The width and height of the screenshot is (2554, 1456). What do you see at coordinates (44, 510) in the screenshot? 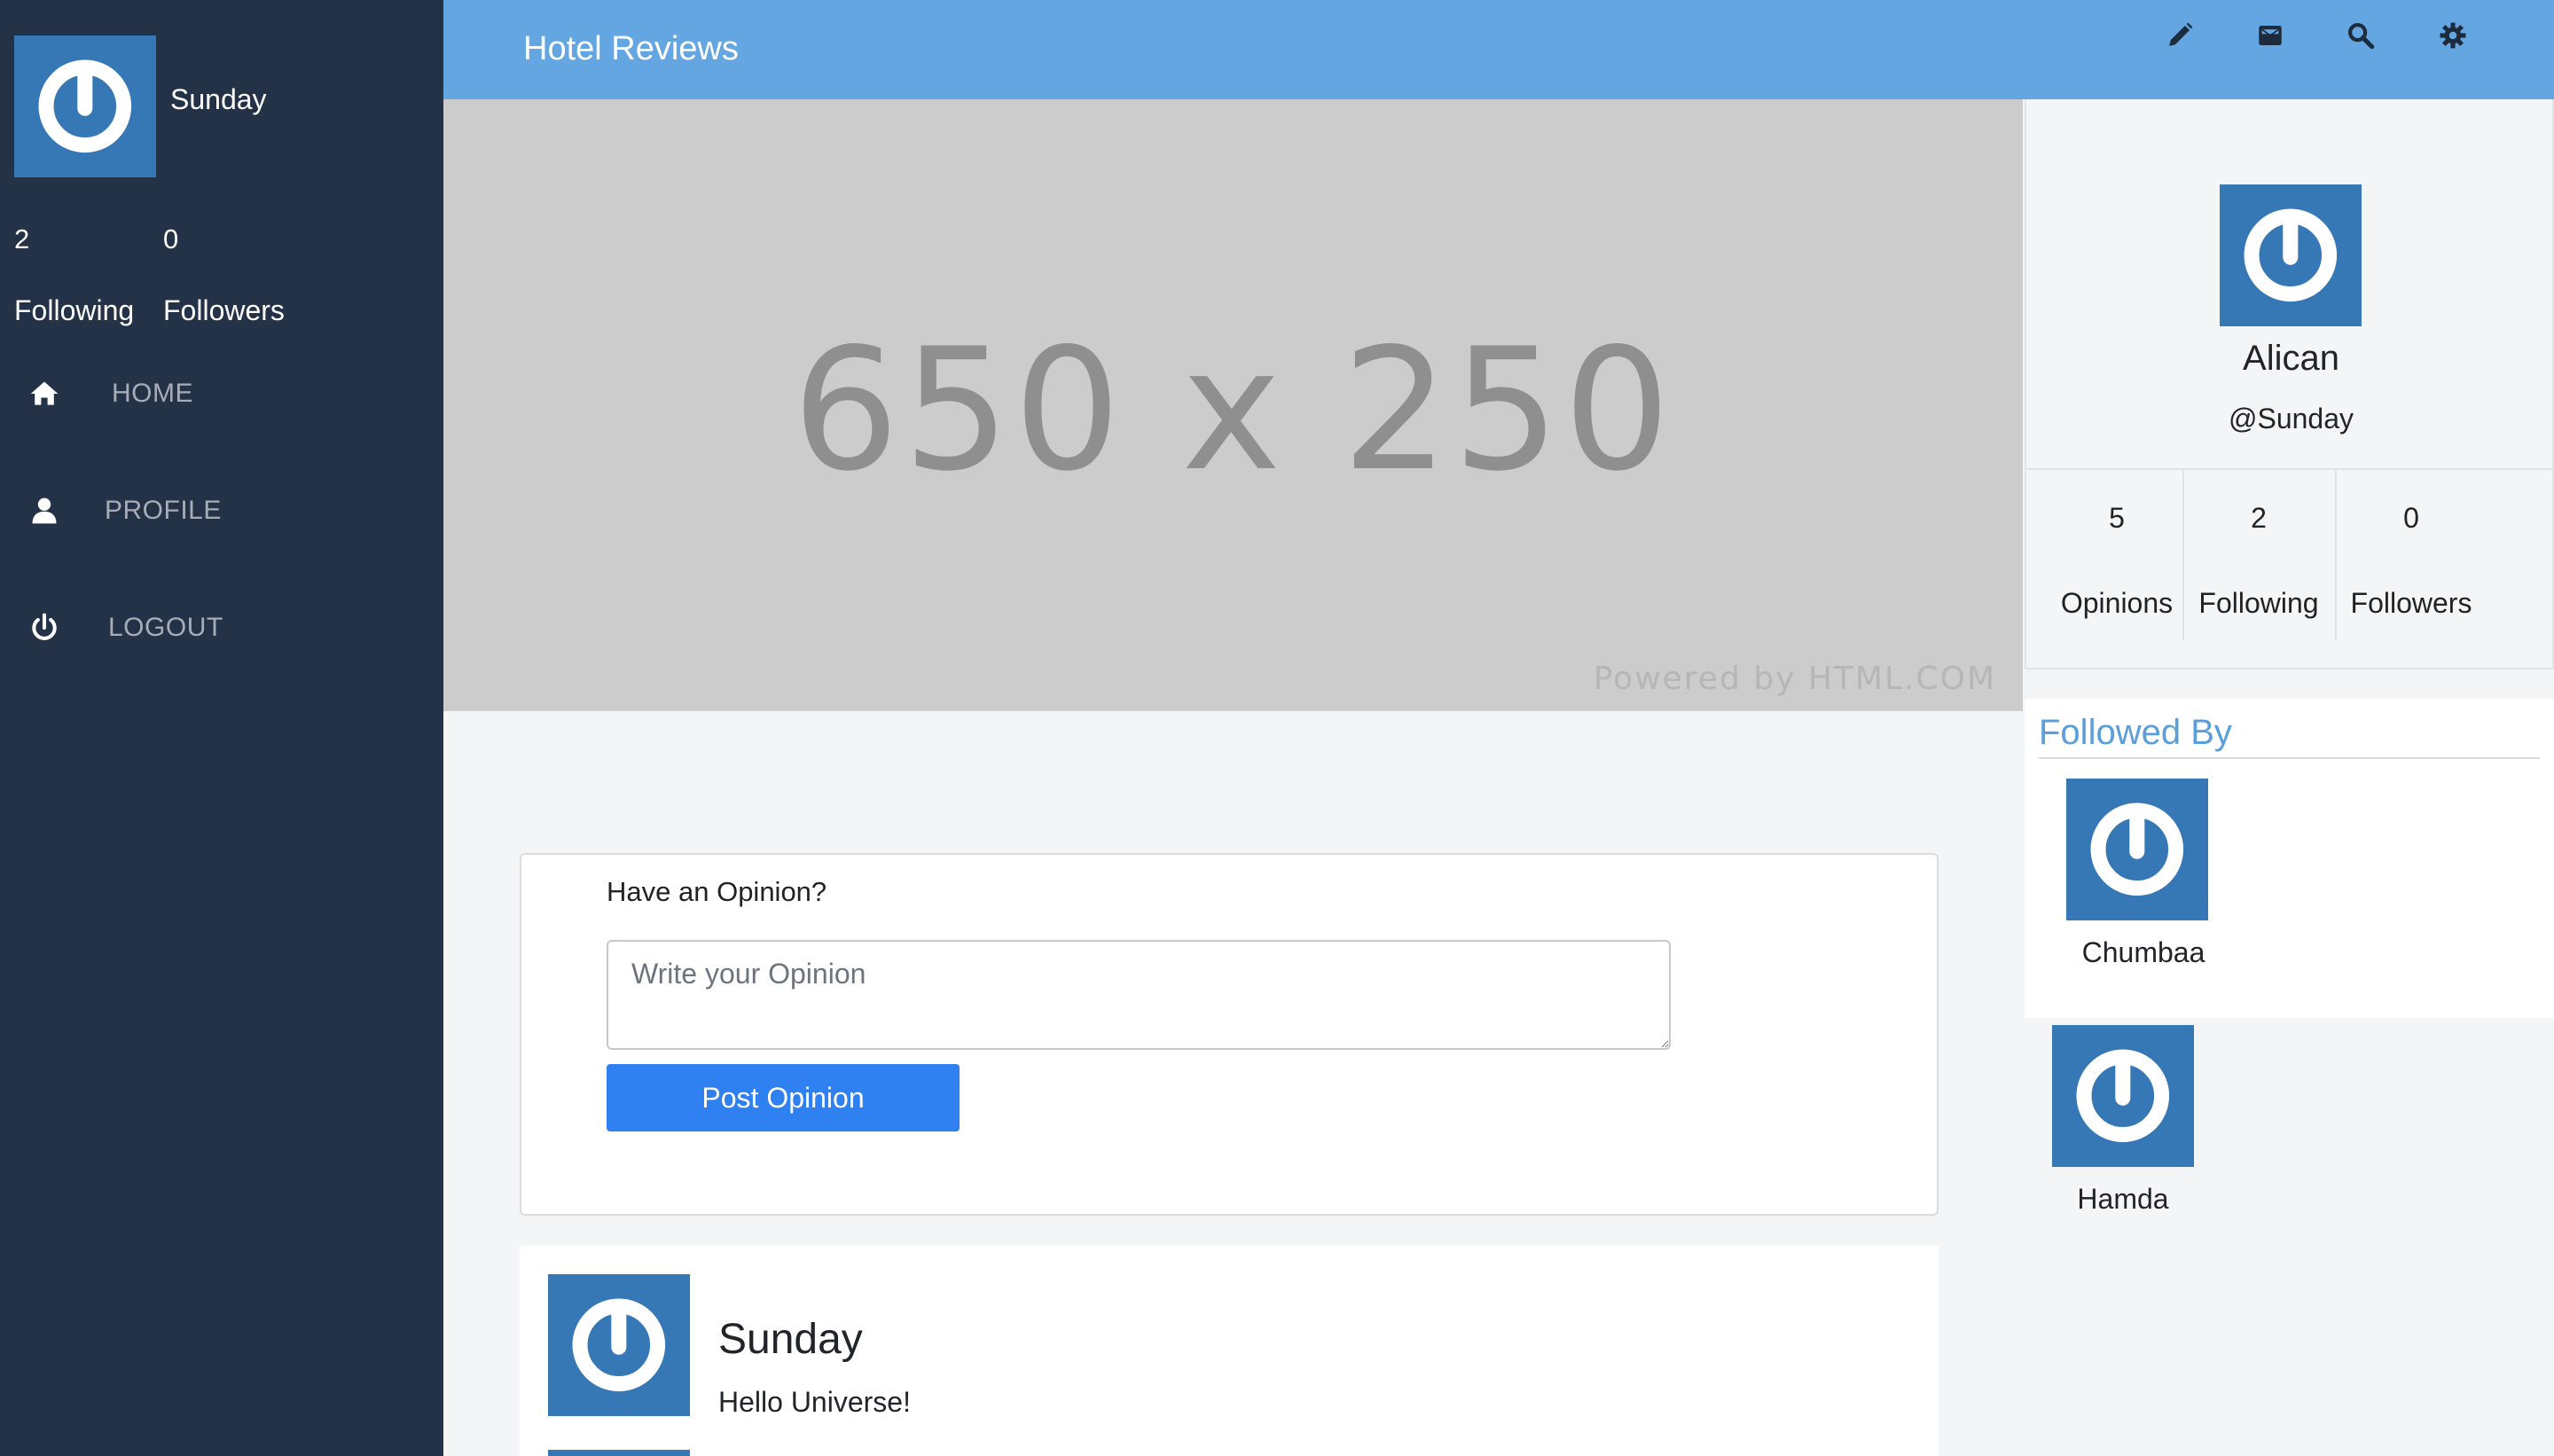
I see `user-icon` at bounding box center [44, 510].